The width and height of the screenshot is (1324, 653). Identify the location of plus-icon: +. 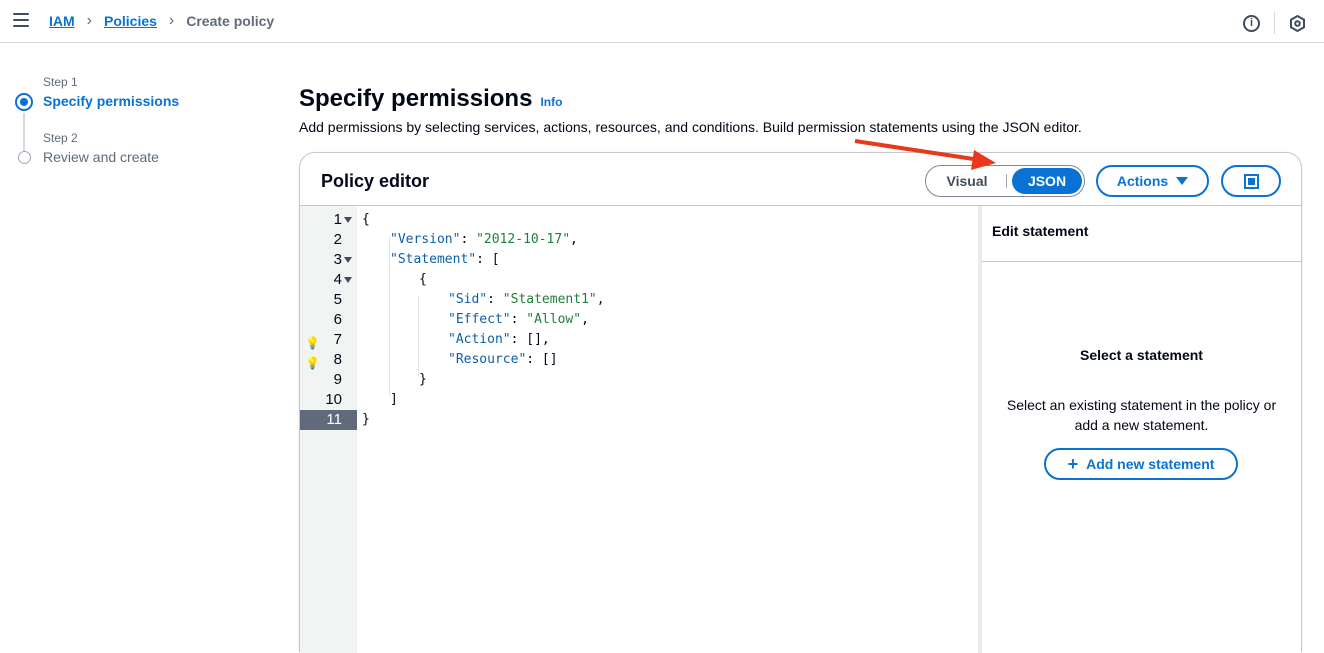
(1073, 464).